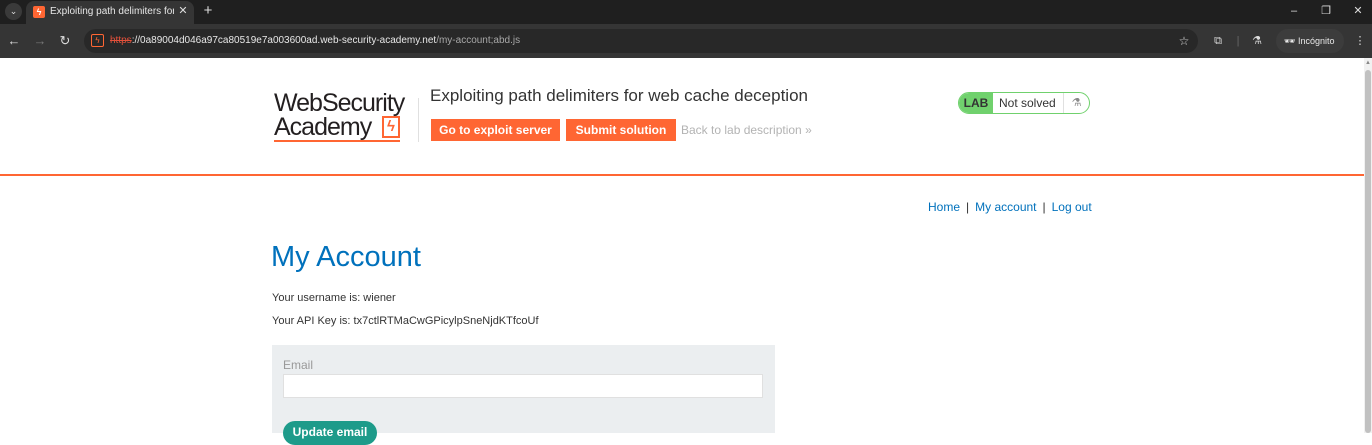  Describe the element at coordinates (478, 40) in the screenshot. I see `url-path: /my-account;abd.js` at that location.